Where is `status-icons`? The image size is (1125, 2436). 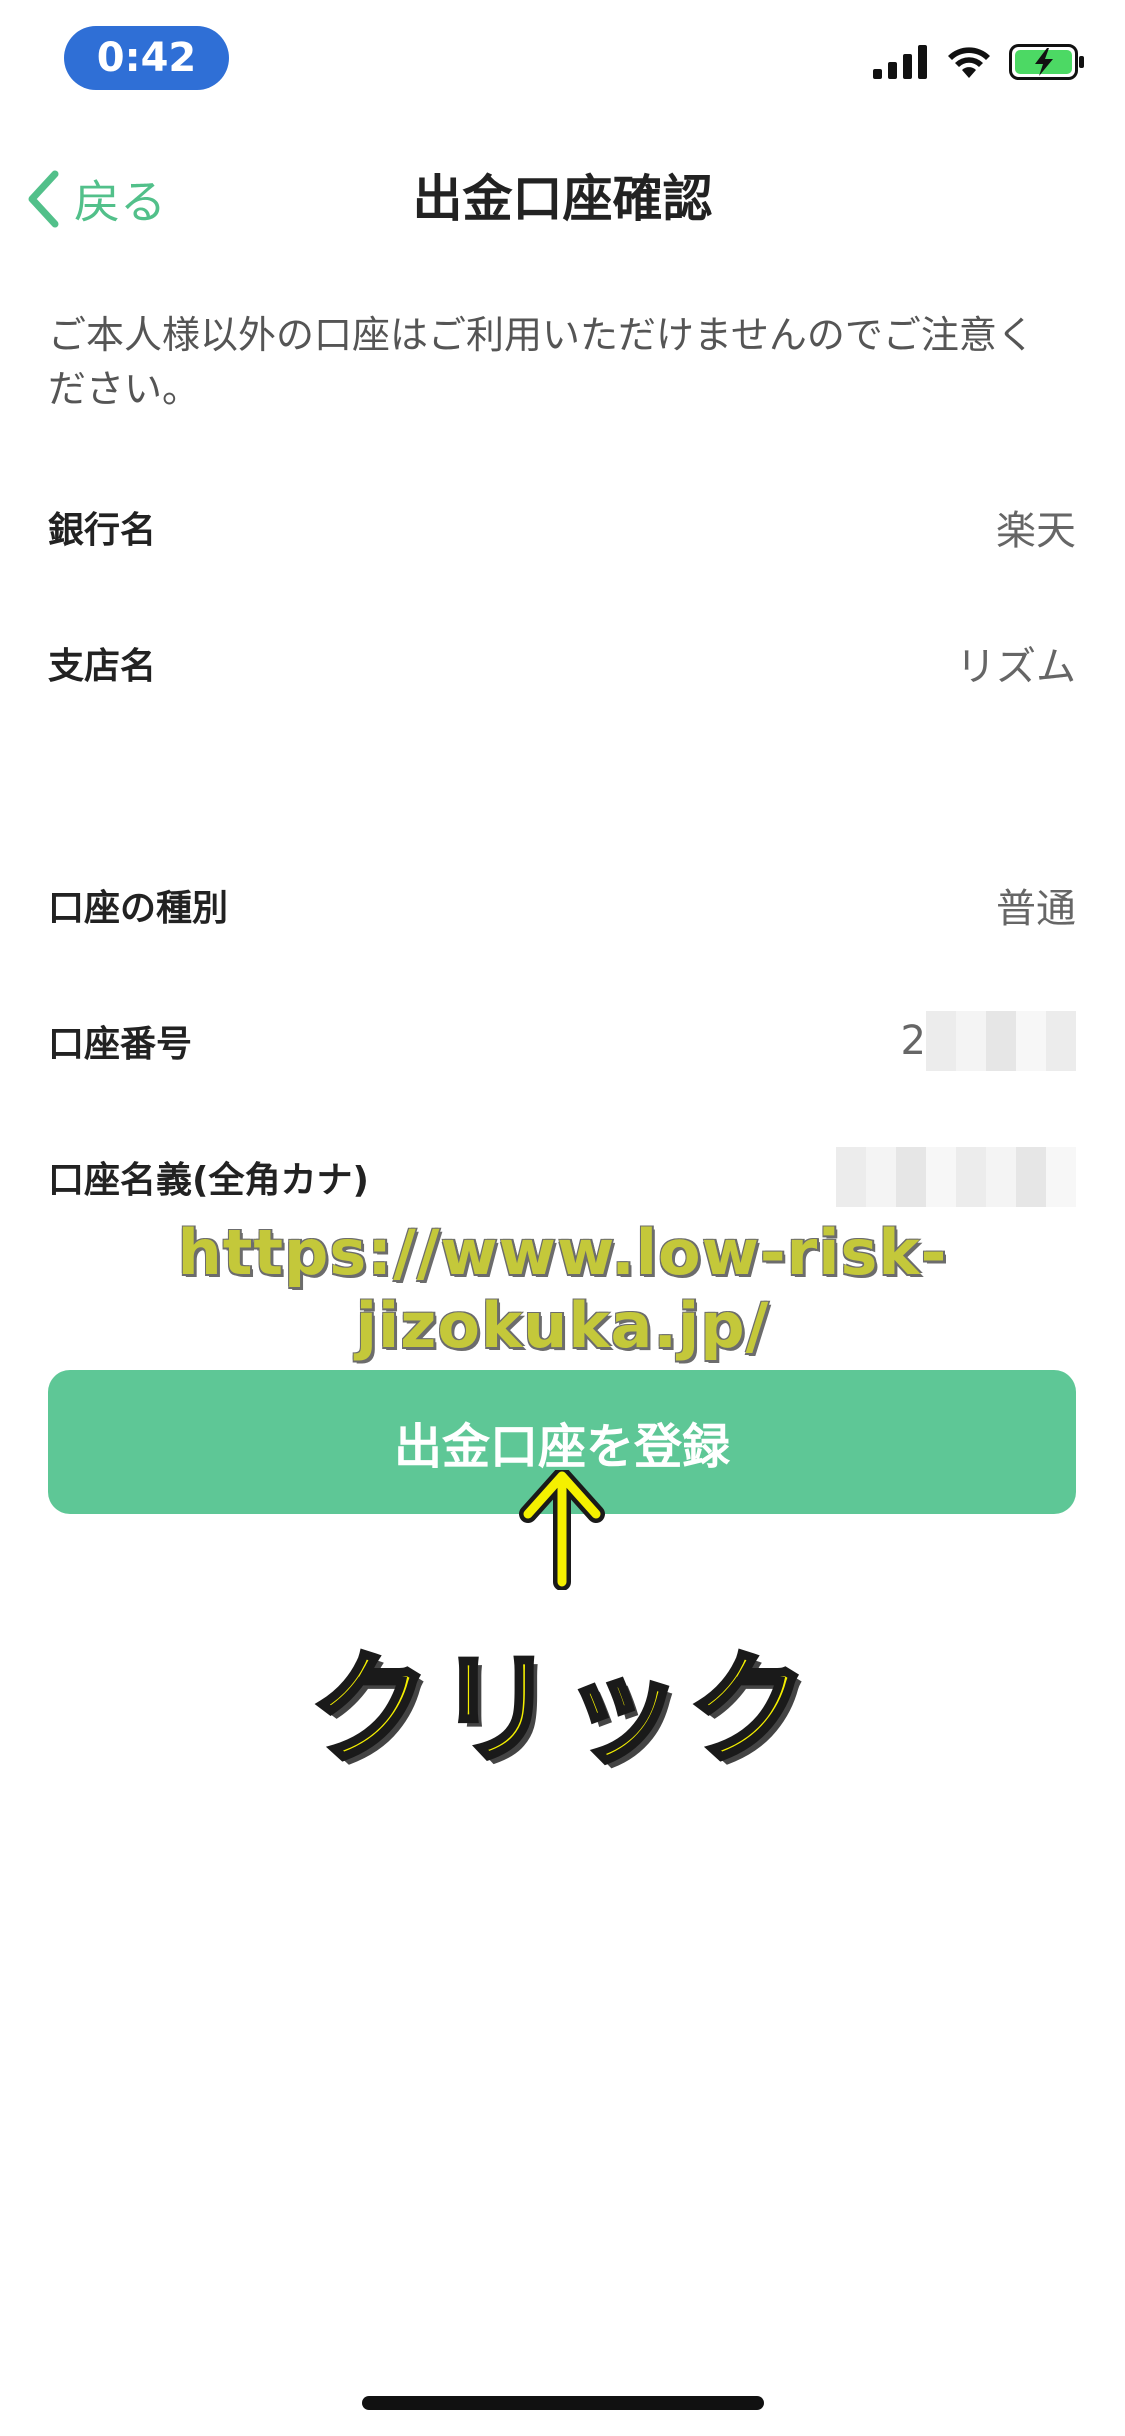
status-icons is located at coordinates (979, 62).